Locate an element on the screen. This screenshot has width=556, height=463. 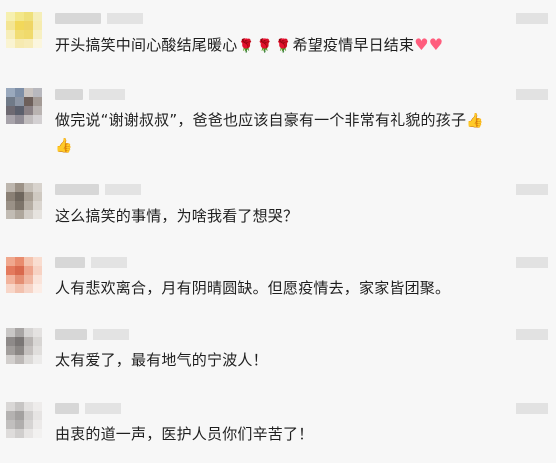
comment-text: 做完说“谢谢叔叔”，爸爸也应该自豪有一个非常有礼貌的孩子👍 👍 is located at coordinates (269, 132).